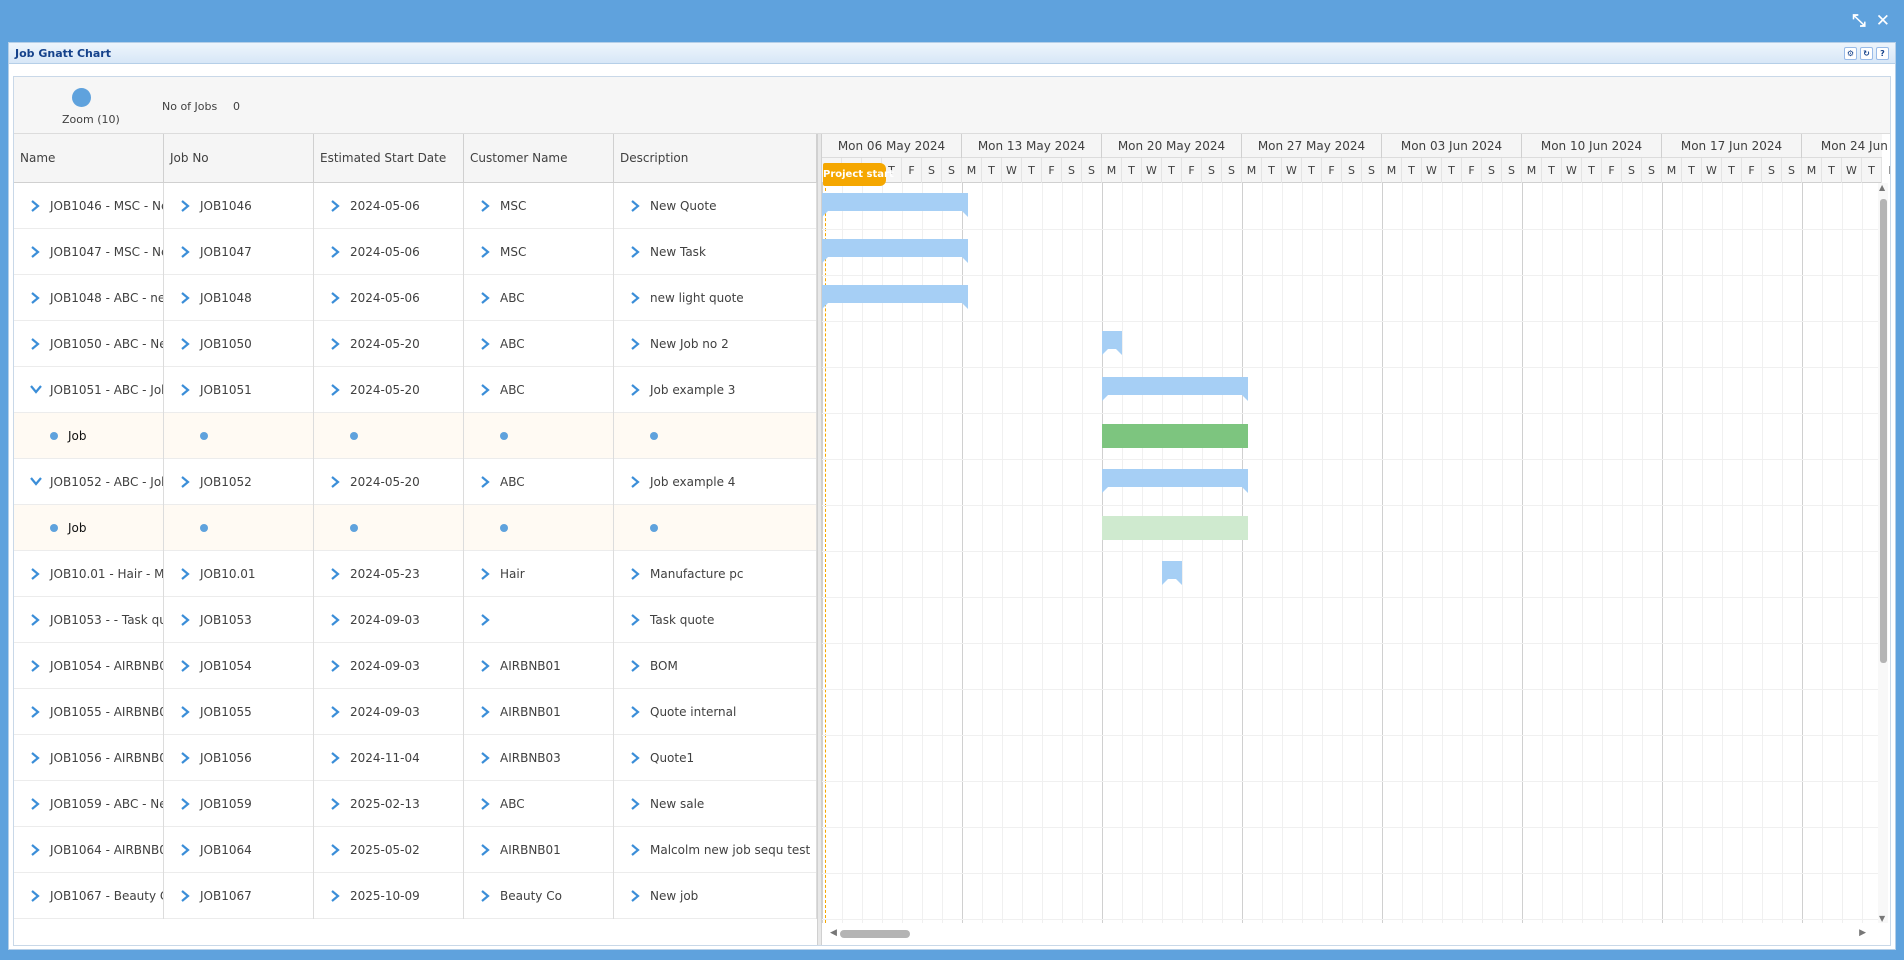  What do you see at coordinates (389, 158) in the screenshot?
I see `column-header-start-date: Estimated Start Date` at bounding box center [389, 158].